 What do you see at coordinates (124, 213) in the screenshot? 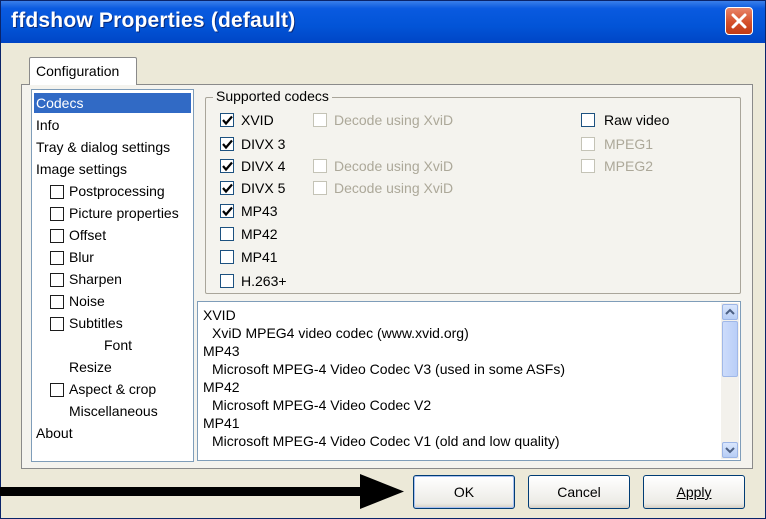
I see `nav-item-picture-properties: Picture properties` at bounding box center [124, 213].